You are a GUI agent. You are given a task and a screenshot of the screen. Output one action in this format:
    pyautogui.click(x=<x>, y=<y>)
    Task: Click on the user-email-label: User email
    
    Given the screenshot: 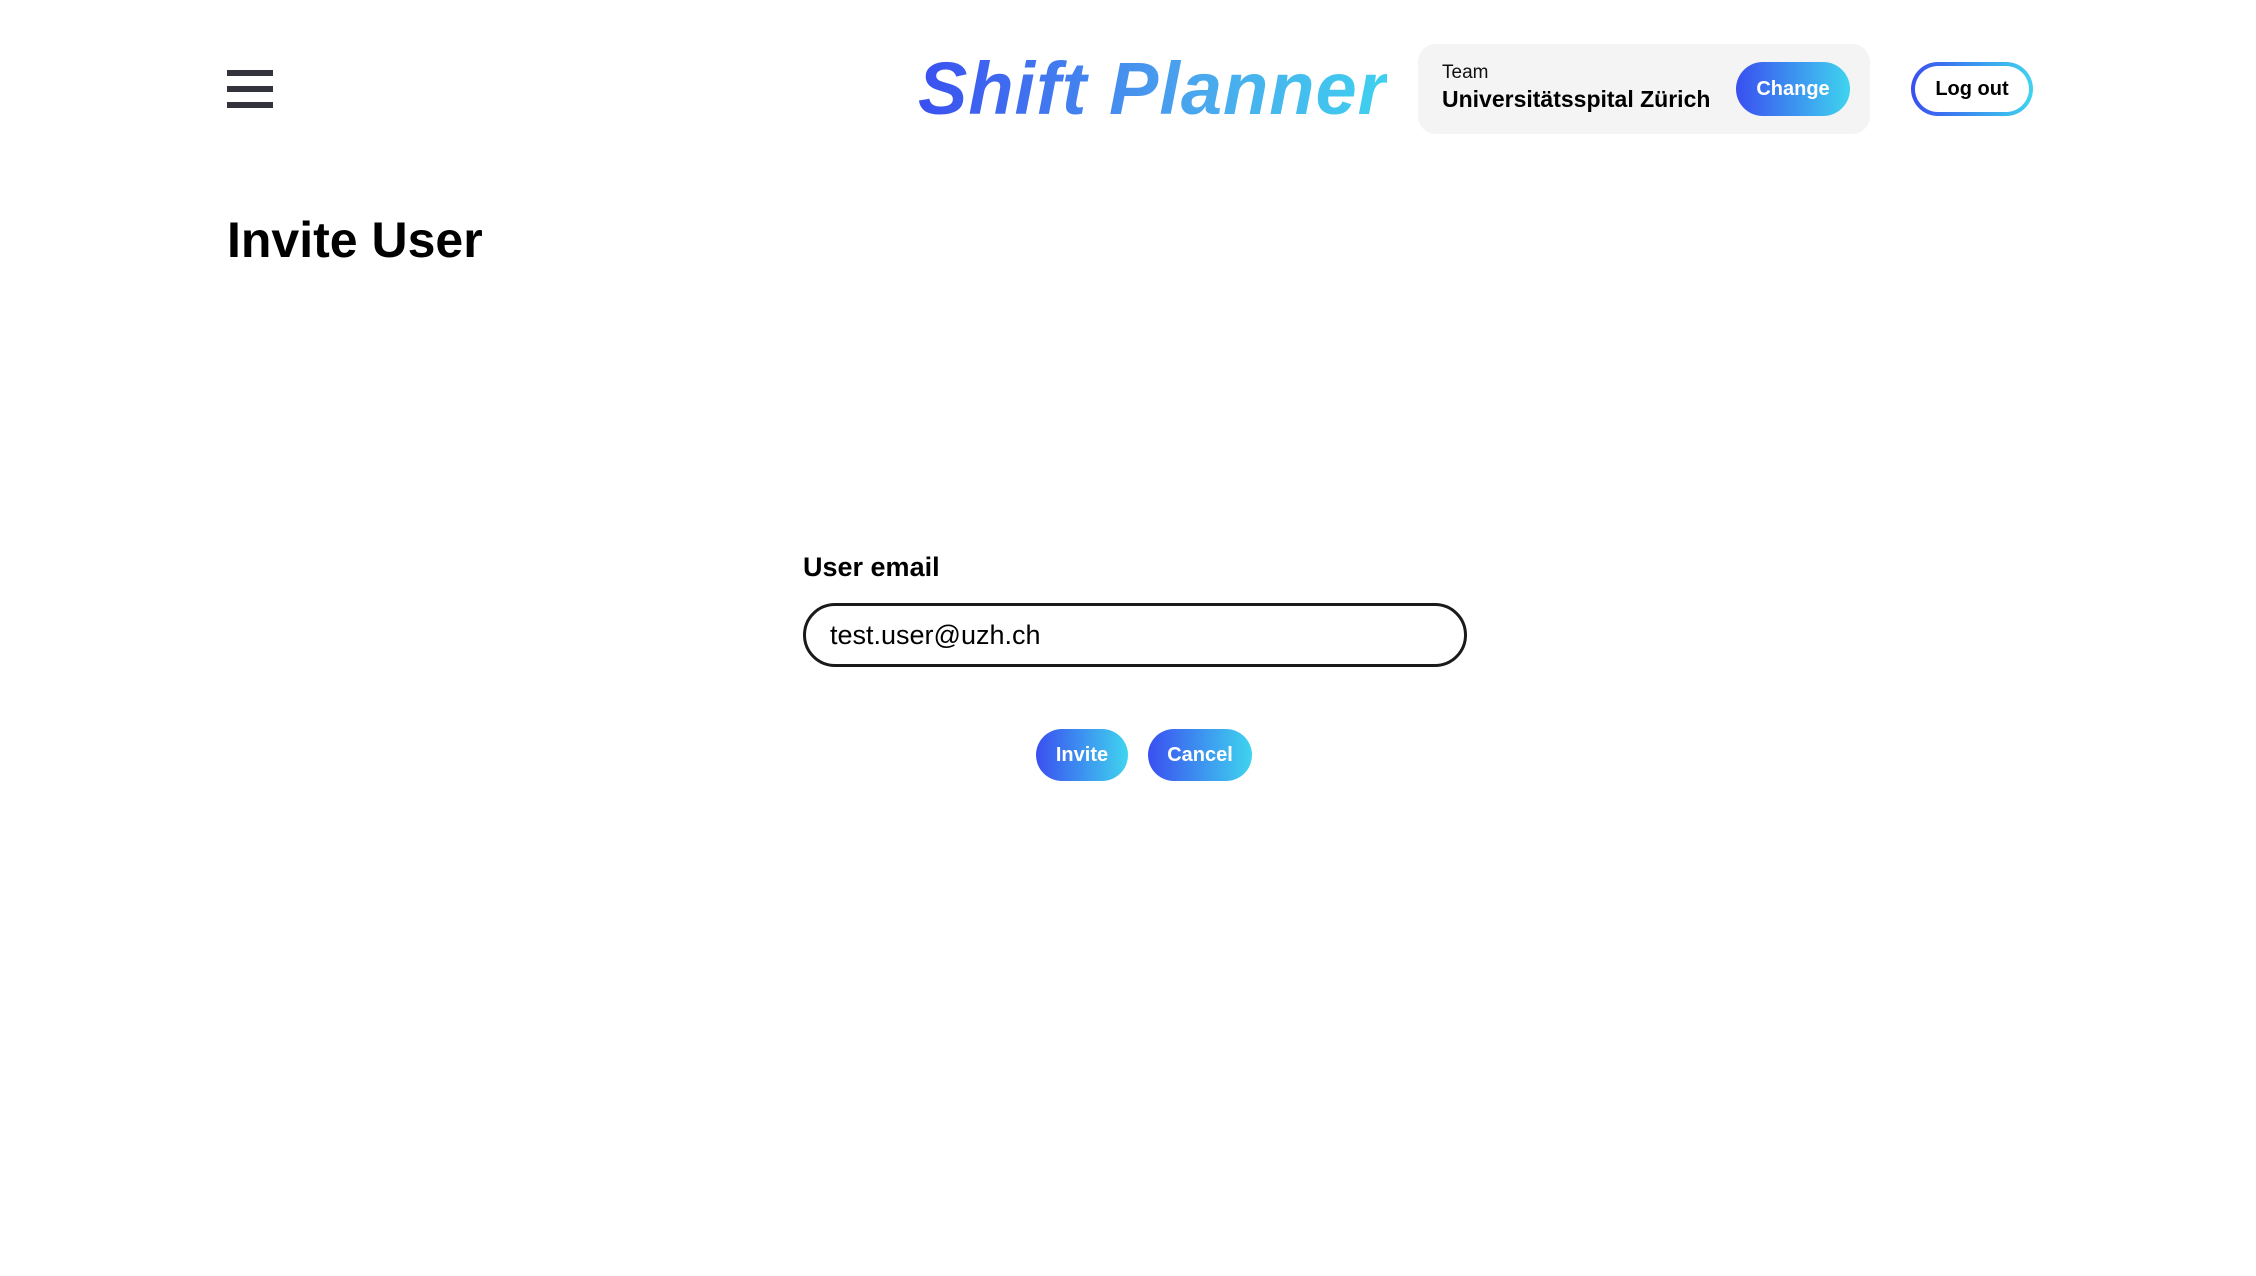 What is the action you would take?
    pyautogui.click(x=871, y=567)
    